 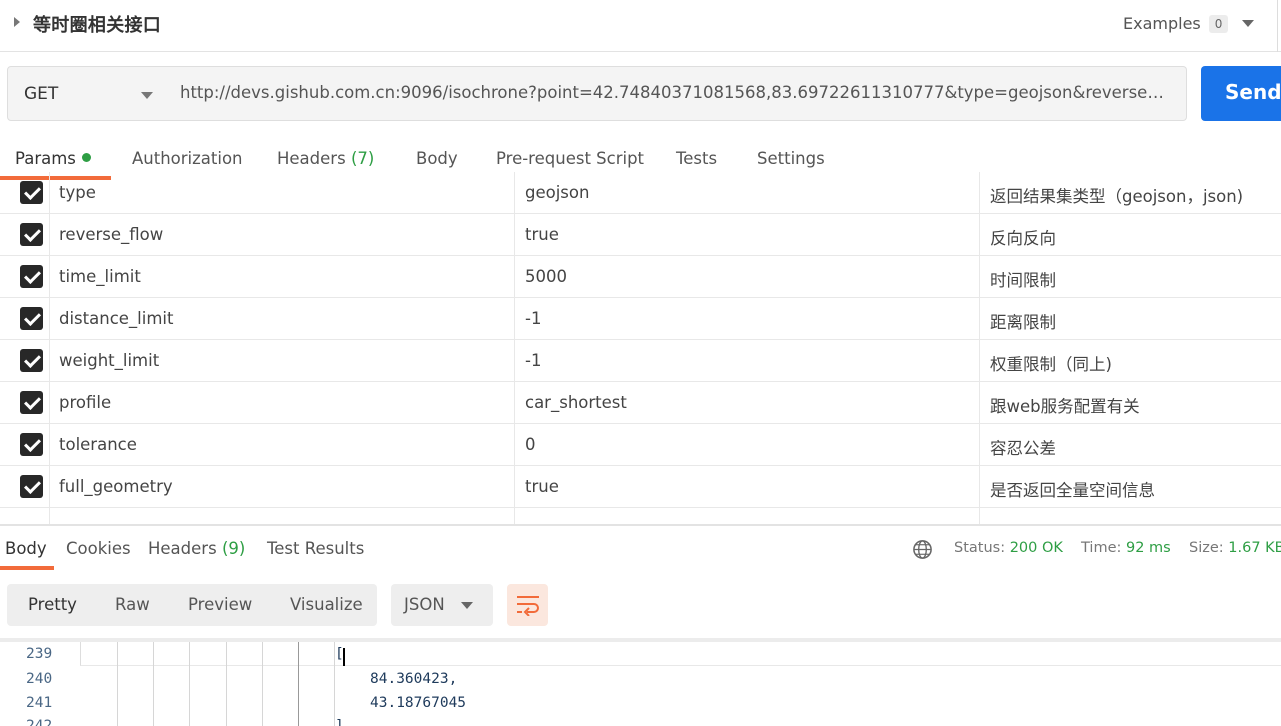 I want to click on table-row: distance_limit -1 距离限制, so click(x=640, y=319).